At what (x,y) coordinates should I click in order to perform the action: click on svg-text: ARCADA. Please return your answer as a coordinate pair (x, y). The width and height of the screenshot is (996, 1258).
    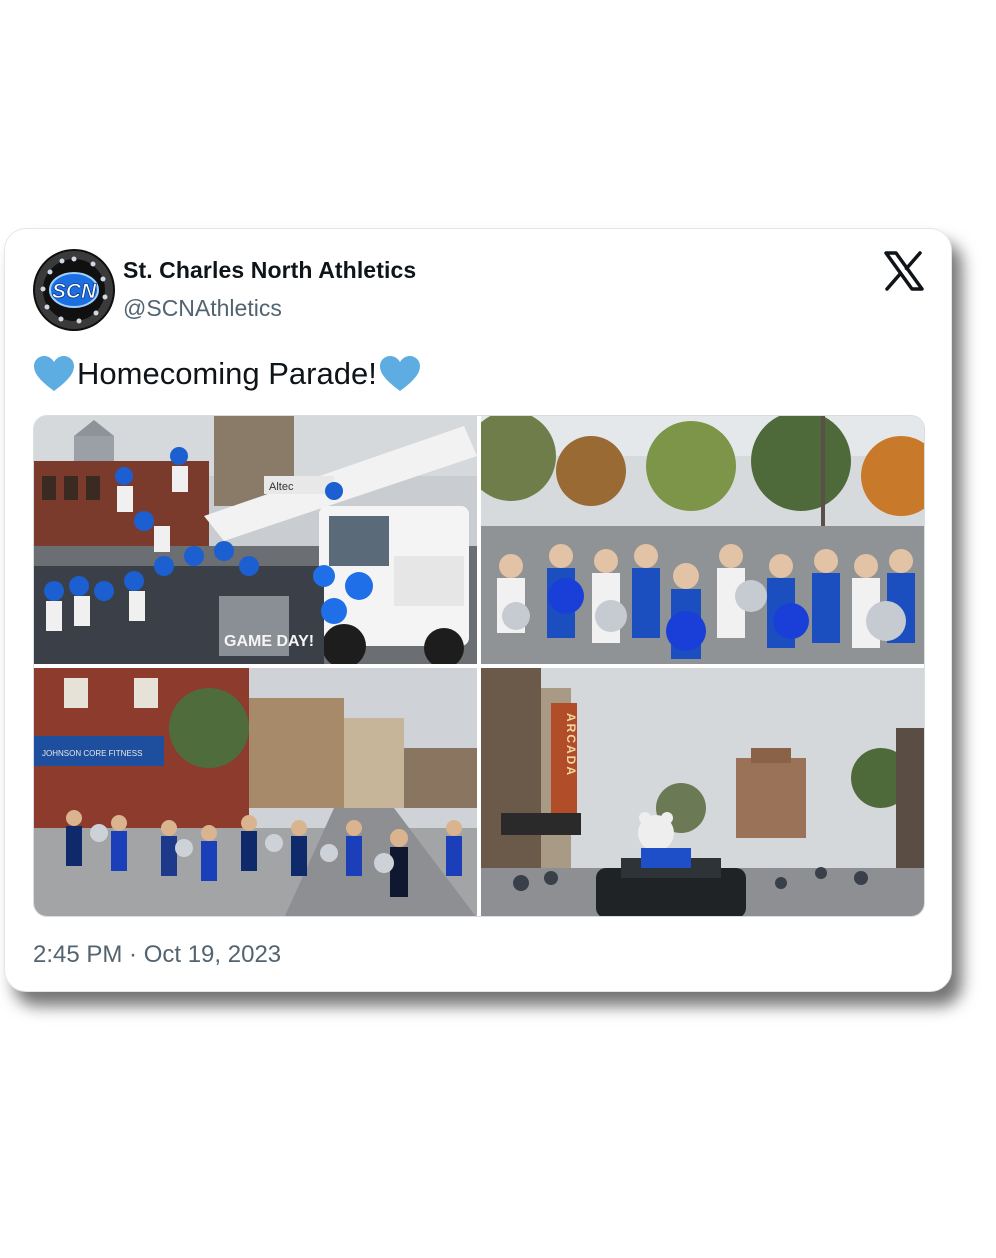
    Looking at the image, I should click on (571, 745).